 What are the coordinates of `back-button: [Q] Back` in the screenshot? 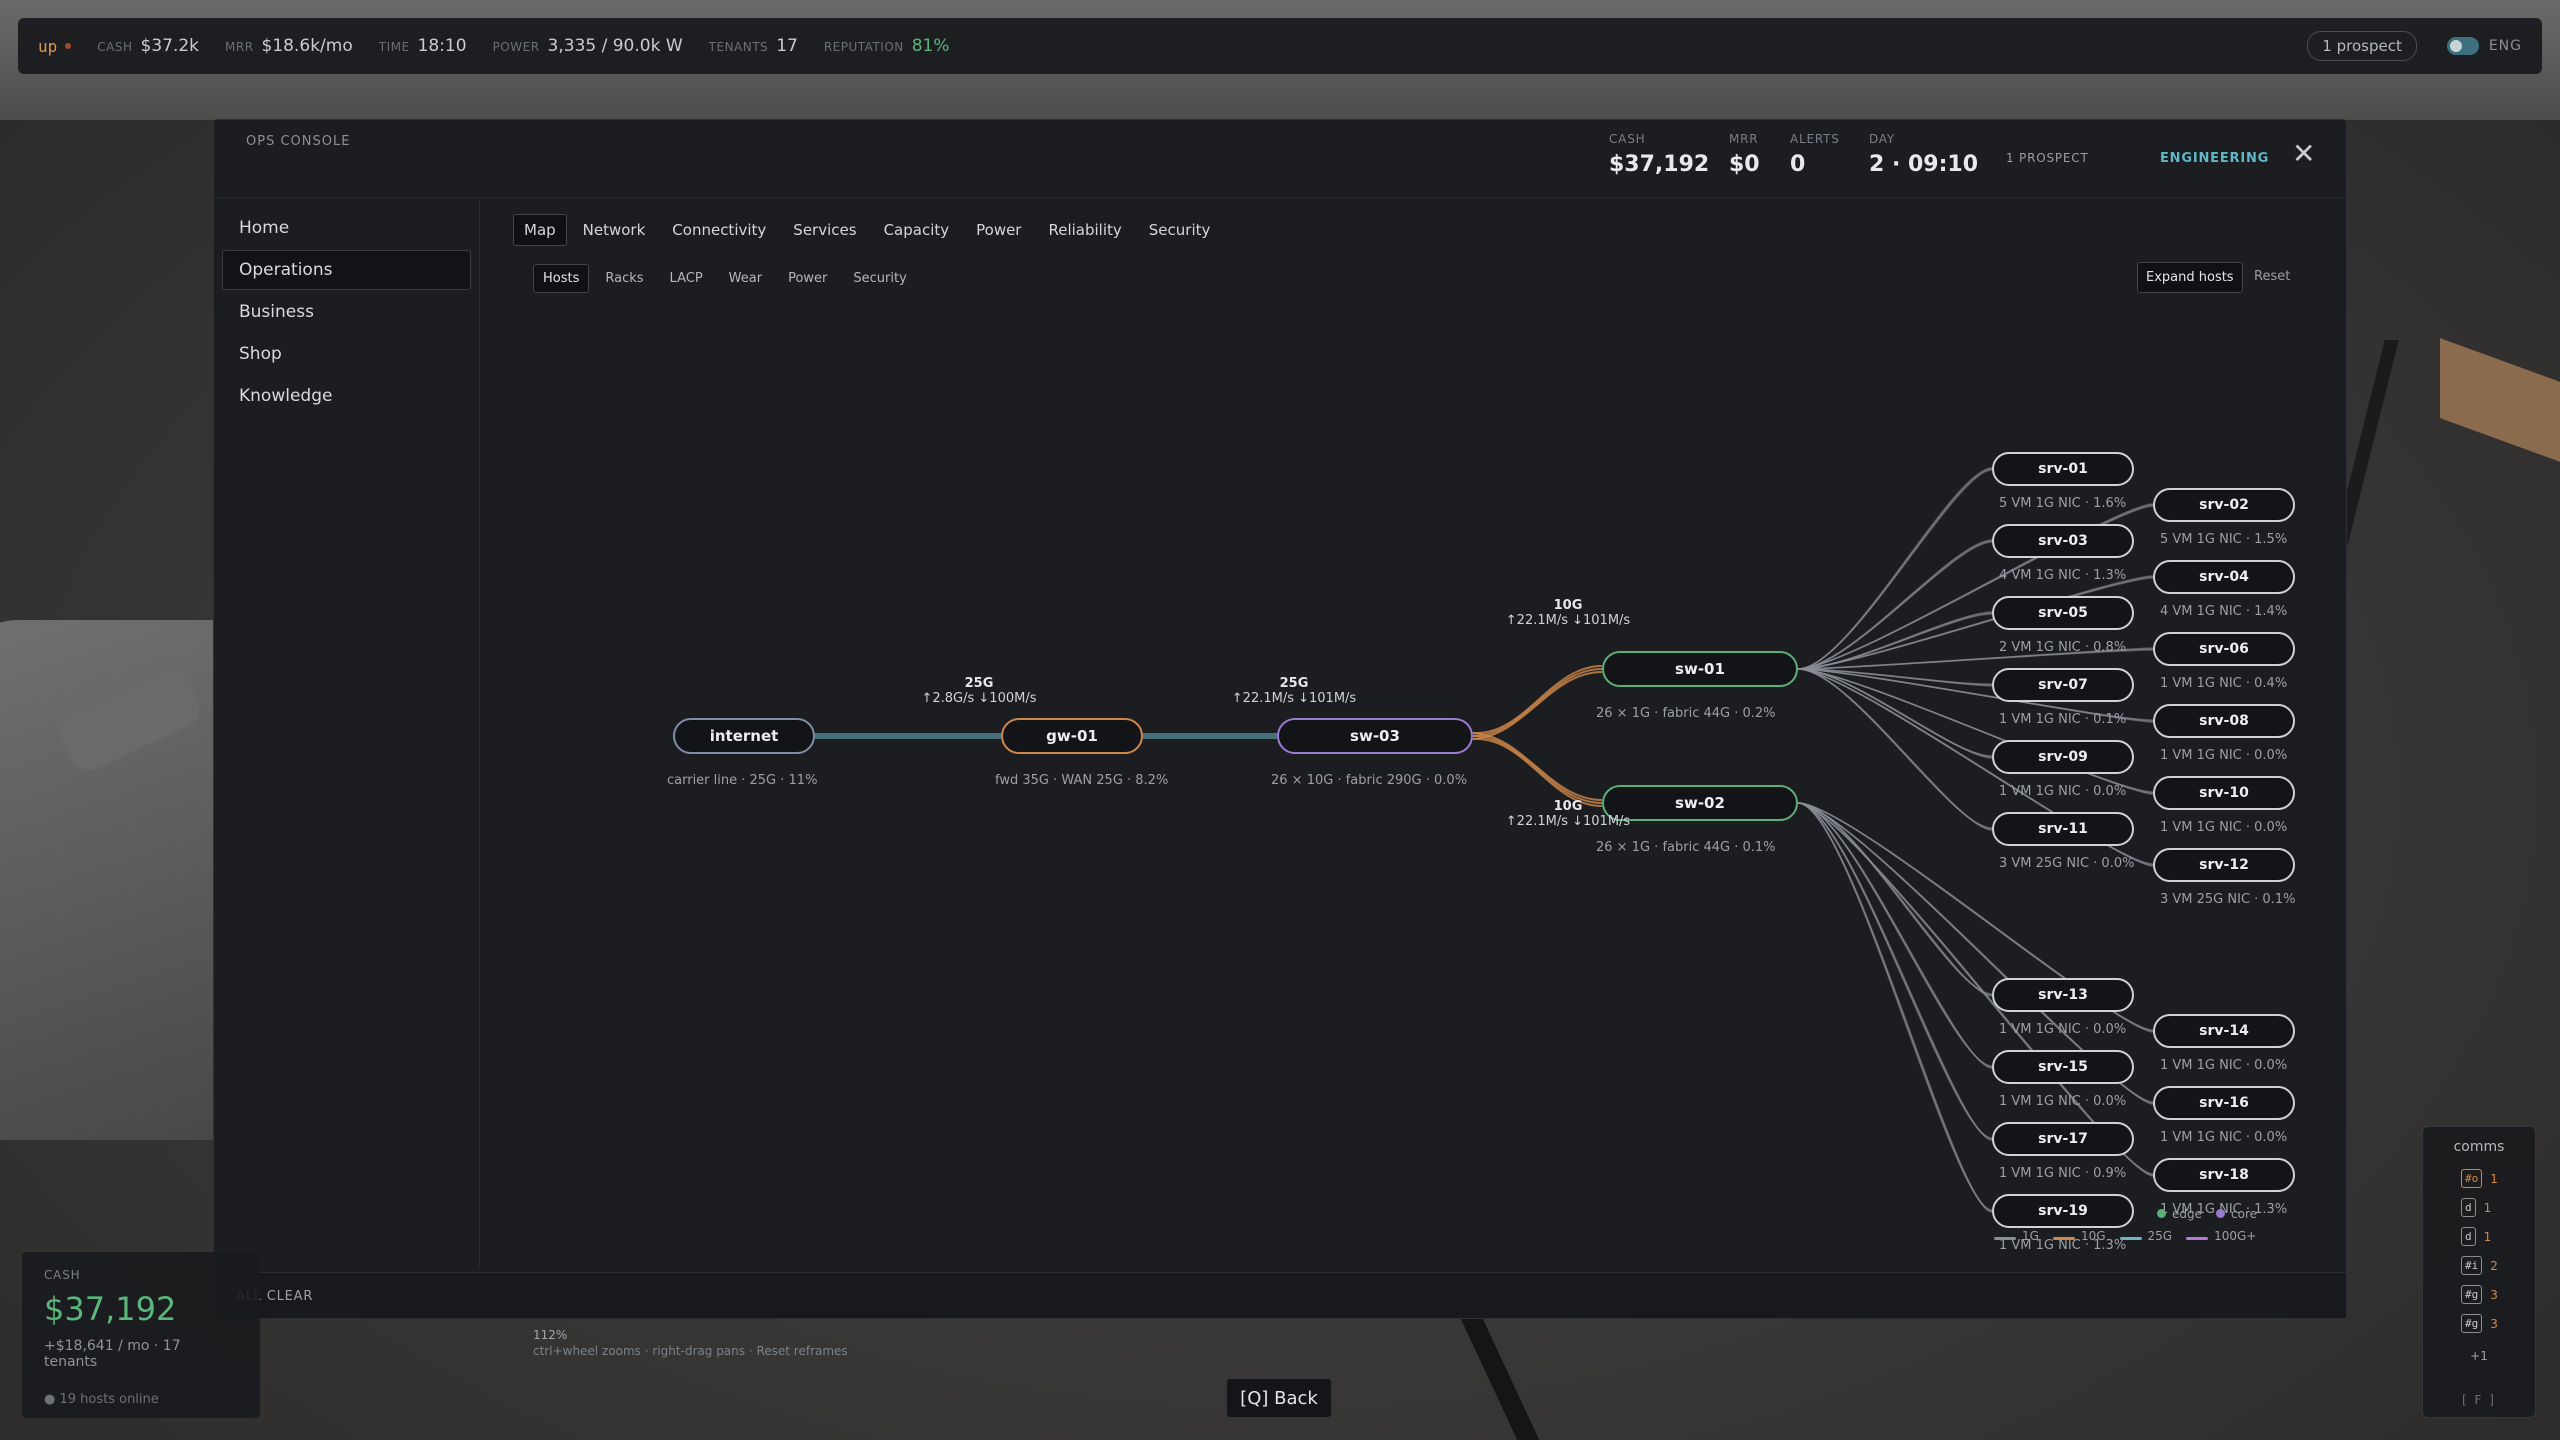 It's located at (1279, 1398).